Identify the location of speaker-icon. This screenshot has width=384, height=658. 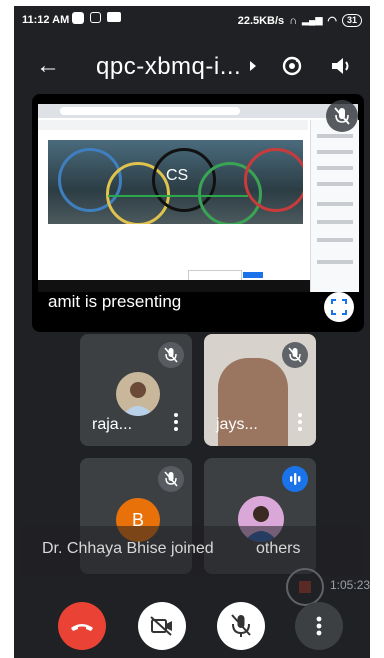
(341, 66).